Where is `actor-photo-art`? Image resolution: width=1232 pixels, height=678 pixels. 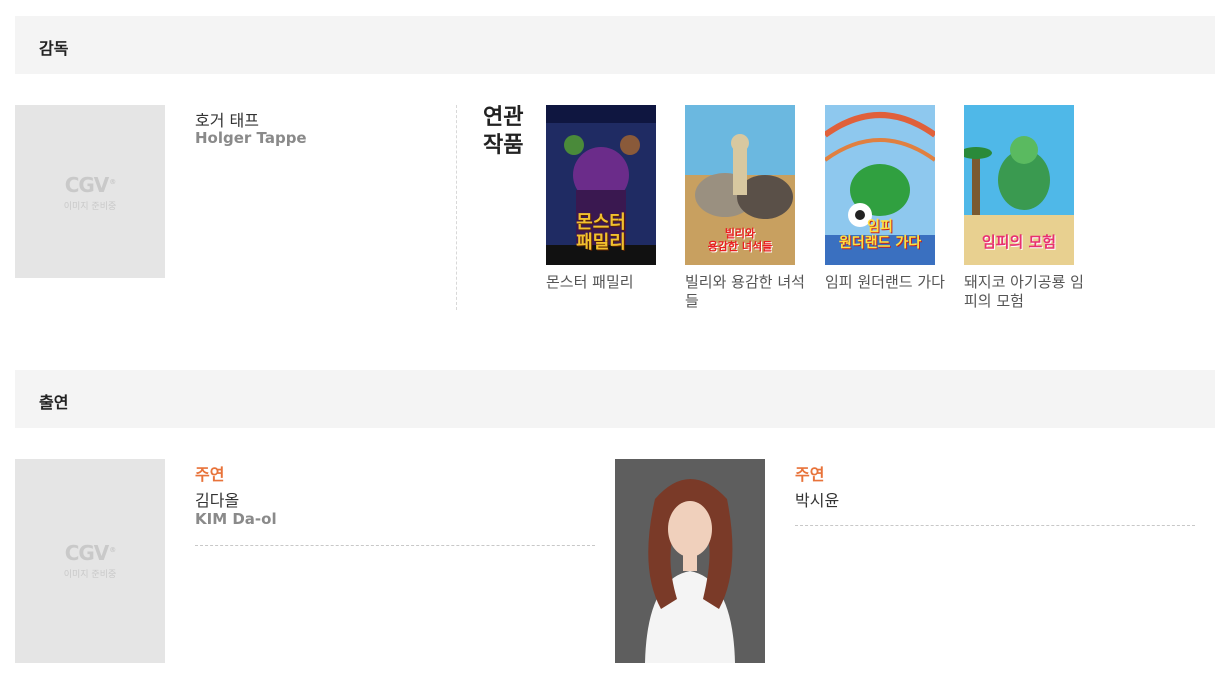
actor-photo-art is located at coordinates (690, 561).